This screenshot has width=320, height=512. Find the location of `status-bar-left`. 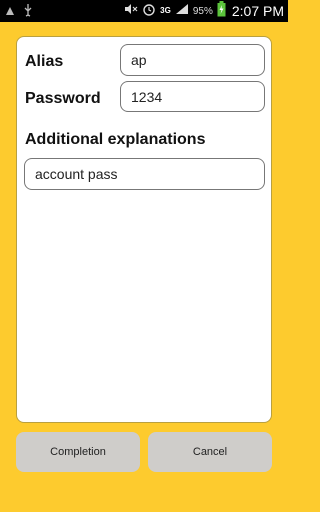

status-bar-left is located at coordinates (19, 12).